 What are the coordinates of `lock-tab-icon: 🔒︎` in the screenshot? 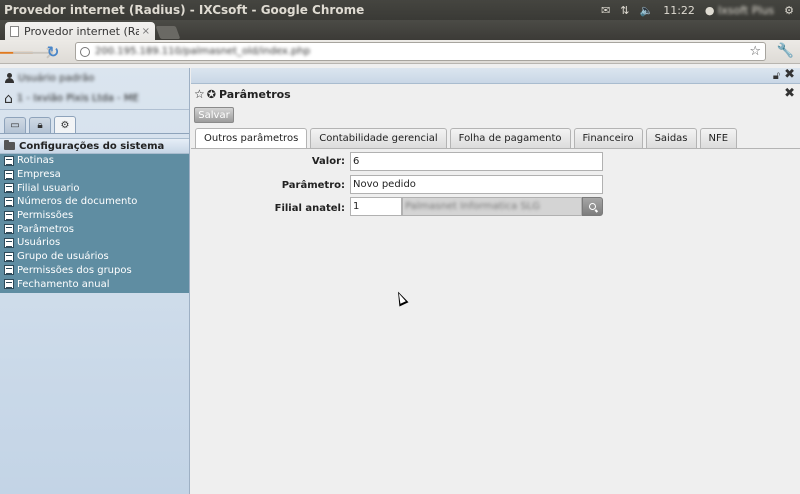 It's located at (40, 125).